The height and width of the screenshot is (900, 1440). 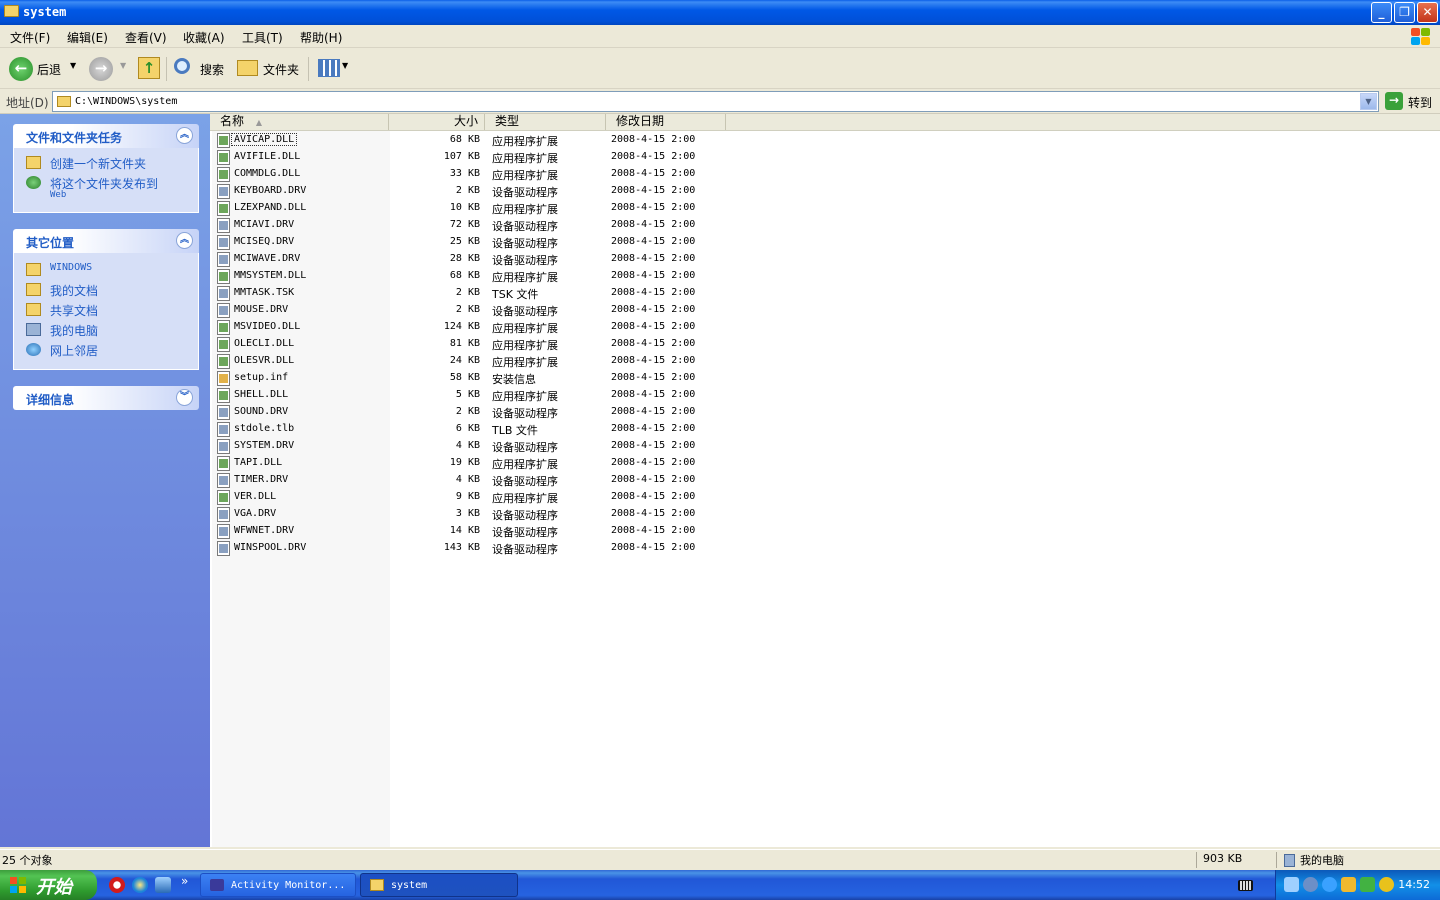 What do you see at coordinates (825, 310) in the screenshot?
I see `file-row: MOUSE.DRV 2 KB 设备驱动程序 2008-4-15 2:00` at bounding box center [825, 310].